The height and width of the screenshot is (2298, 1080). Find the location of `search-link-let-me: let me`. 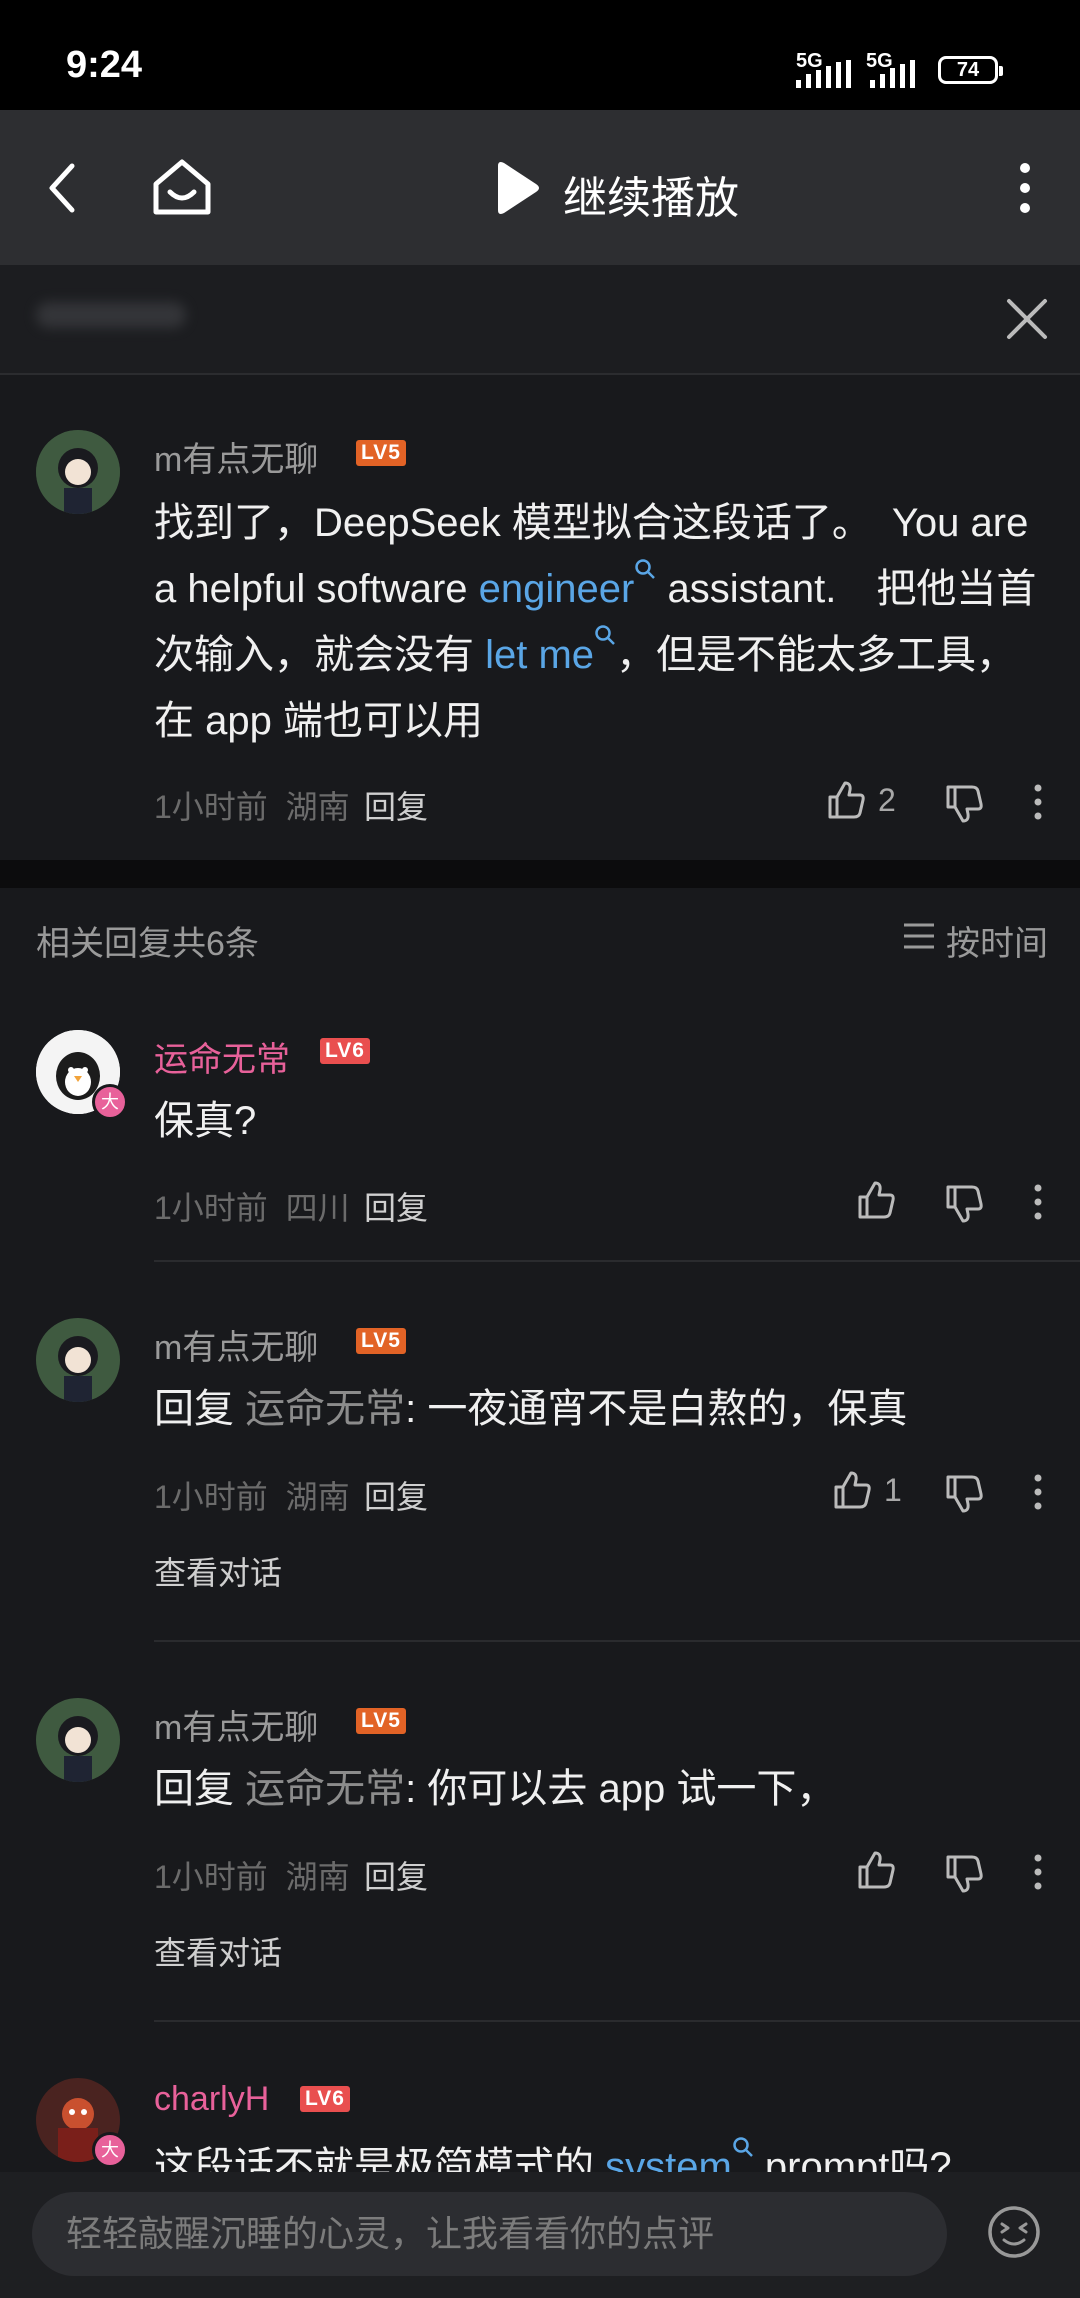

search-link-let-me: let me is located at coordinates (539, 655).